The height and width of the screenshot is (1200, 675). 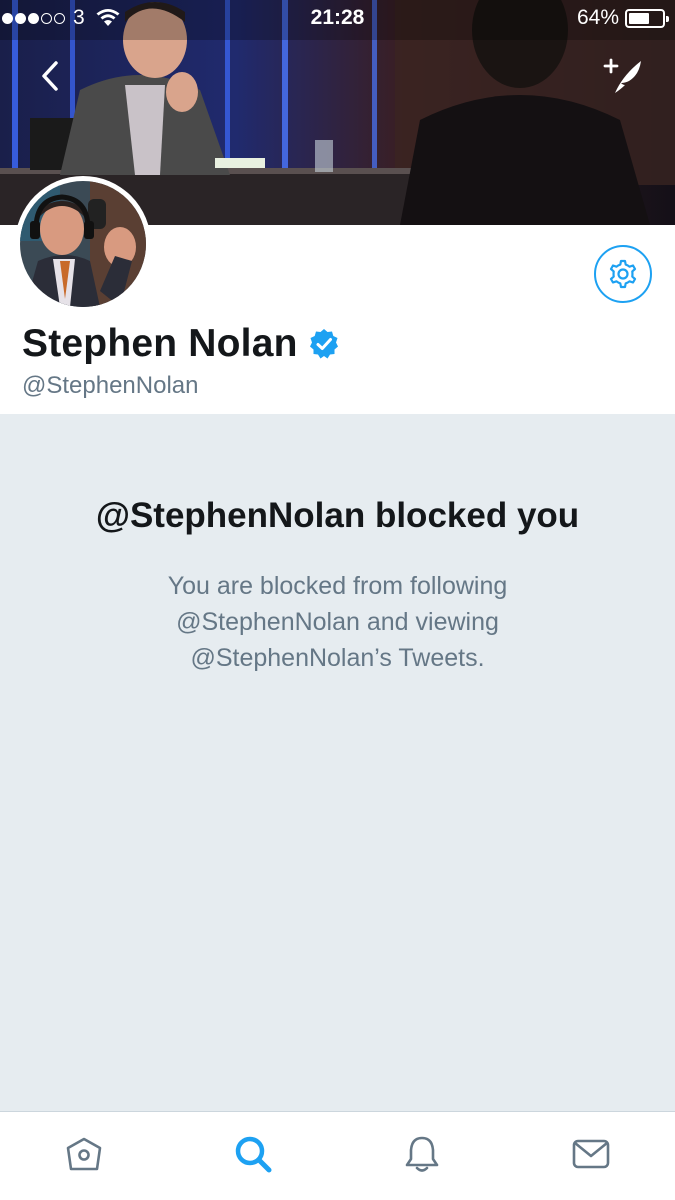 I want to click on profile-name-row: Stephen Nolan, so click(x=181, y=344).